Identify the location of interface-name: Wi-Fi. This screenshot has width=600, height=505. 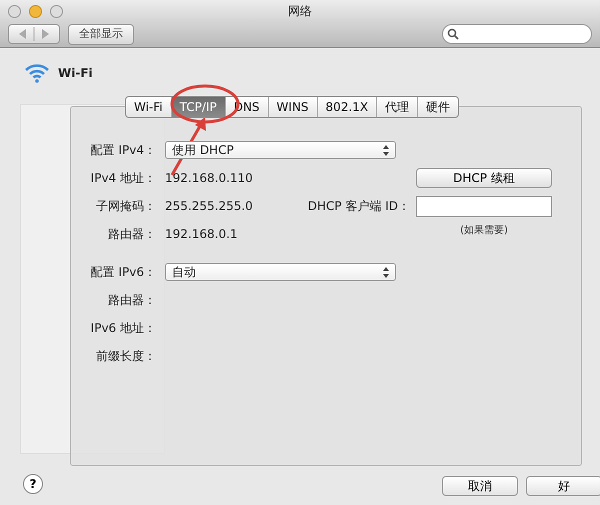
(75, 73).